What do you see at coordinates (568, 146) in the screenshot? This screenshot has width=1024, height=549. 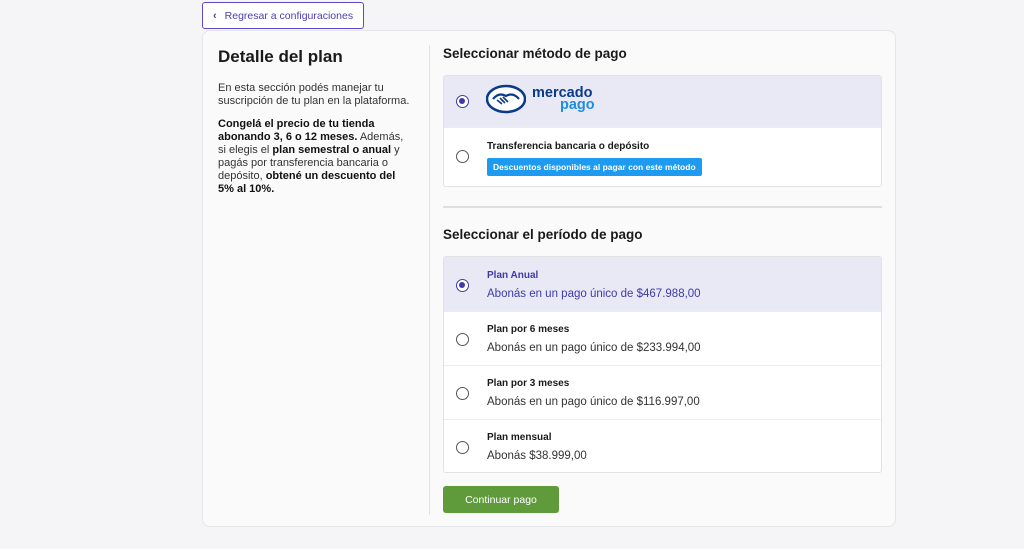 I see `transfer-label: Transferencia bancaria o depósito` at bounding box center [568, 146].